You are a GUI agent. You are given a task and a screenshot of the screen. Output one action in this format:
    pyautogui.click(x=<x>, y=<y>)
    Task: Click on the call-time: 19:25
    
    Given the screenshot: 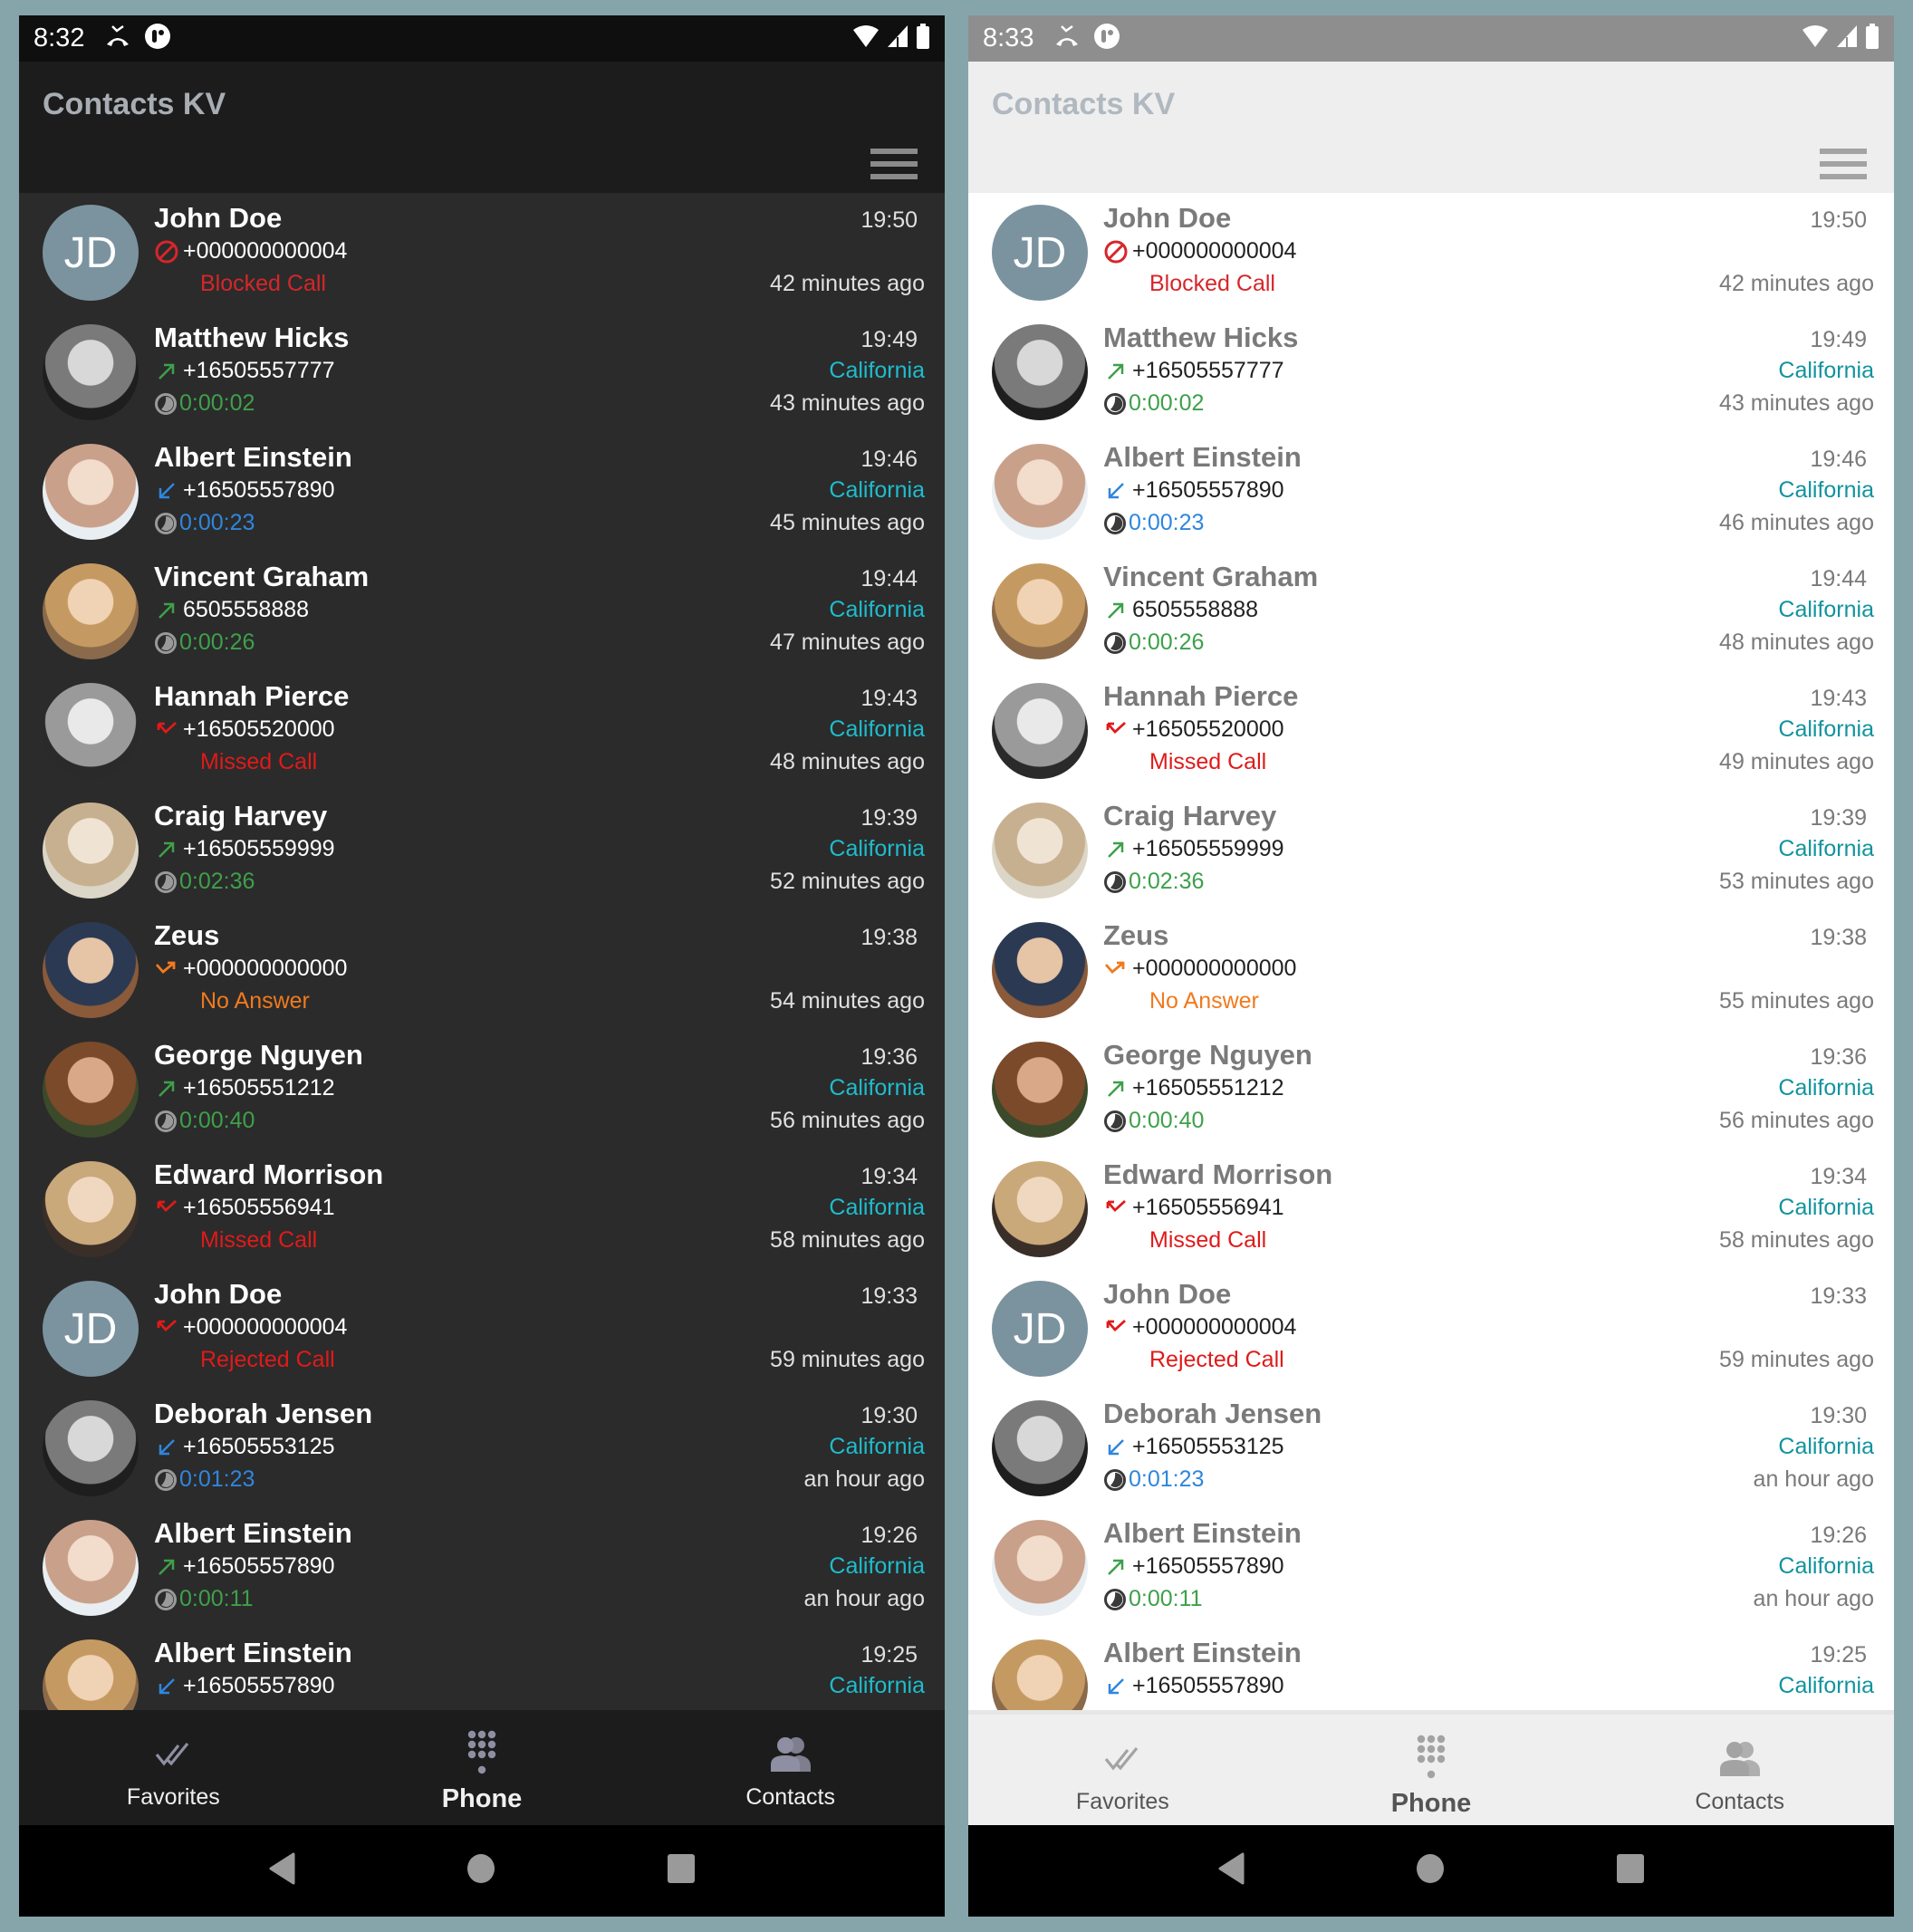 What is the action you would take?
    pyautogui.click(x=889, y=1655)
    